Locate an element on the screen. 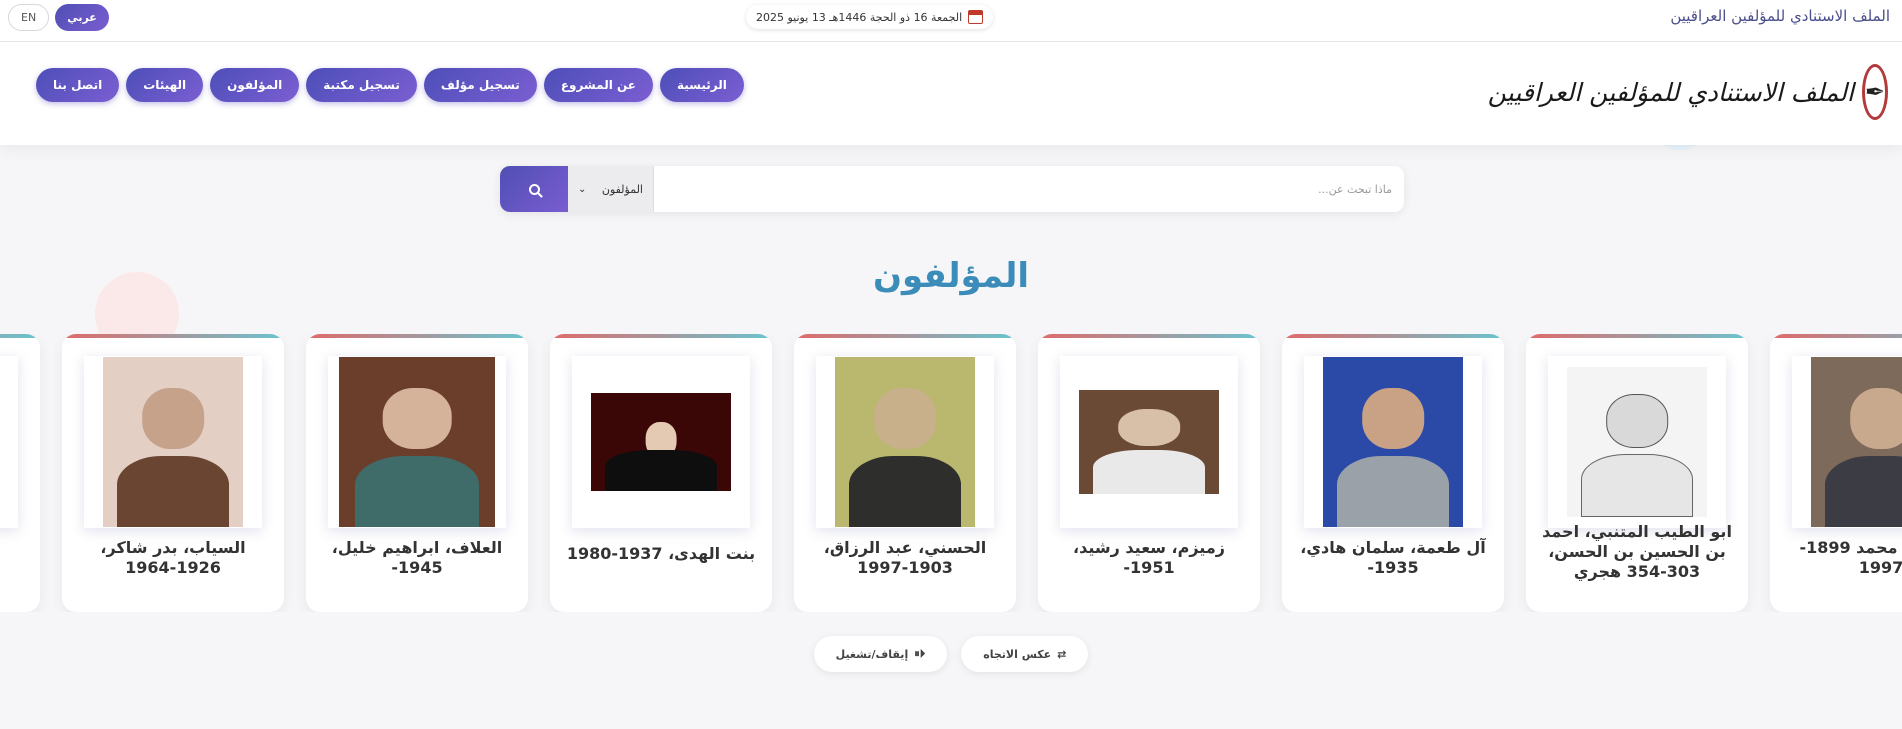 The width and height of the screenshot is (1902, 729). date-text: الجمعة 16 ذو الحجة 1446هـ 13 يونيو 2025 is located at coordinates (859, 17).